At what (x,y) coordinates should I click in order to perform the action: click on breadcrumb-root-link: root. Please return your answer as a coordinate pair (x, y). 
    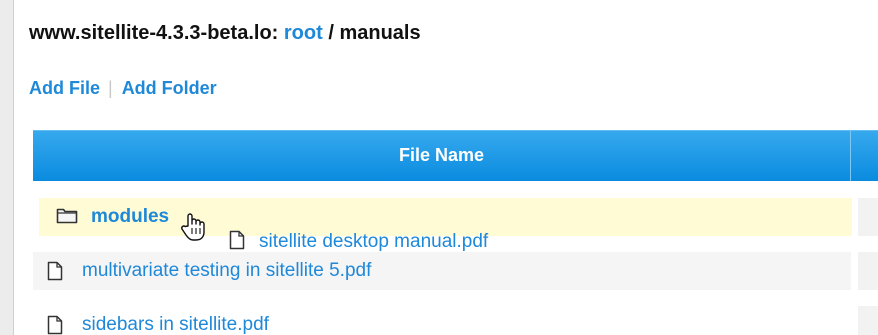
    Looking at the image, I should click on (303, 33).